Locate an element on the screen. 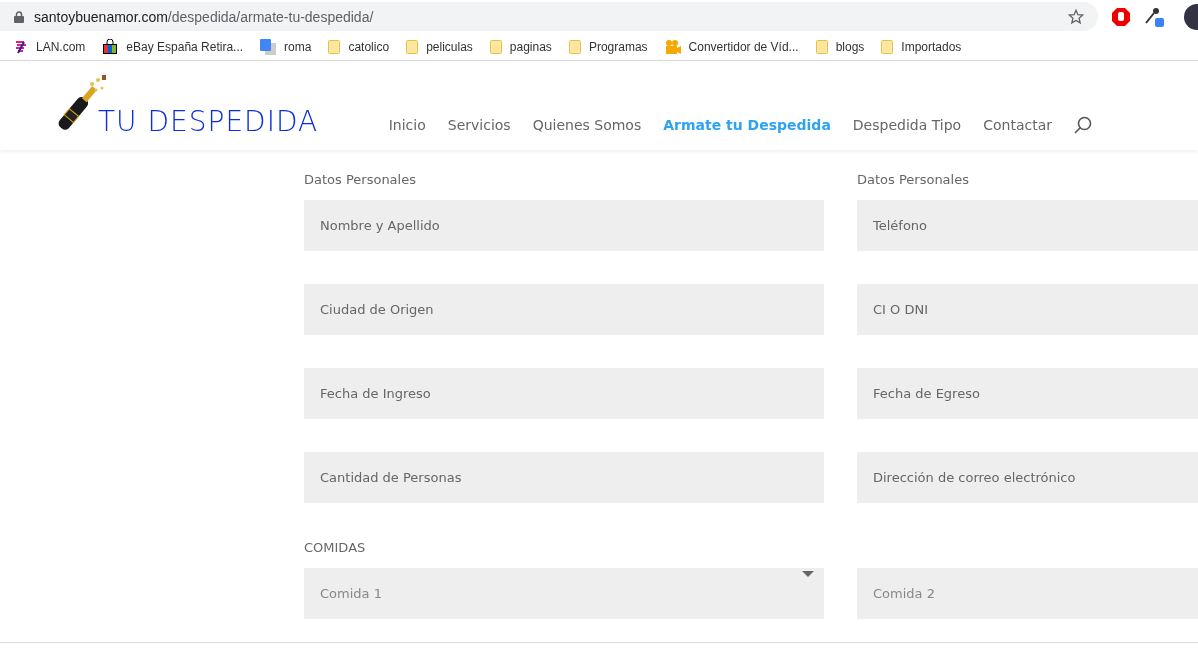 The width and height of the screenshot is (1198, 653). lock-icon is located at coordinates (19, 16).